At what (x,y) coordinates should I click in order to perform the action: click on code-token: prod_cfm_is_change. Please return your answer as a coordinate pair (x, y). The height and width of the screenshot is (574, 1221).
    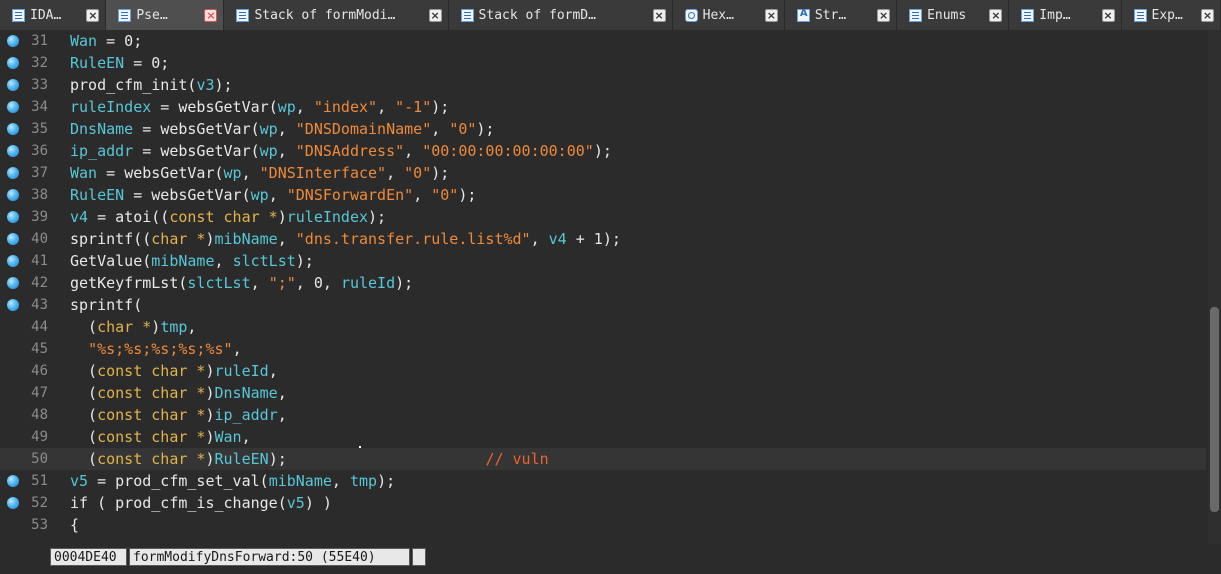
    Looking at the image, I should click on (196, 503).